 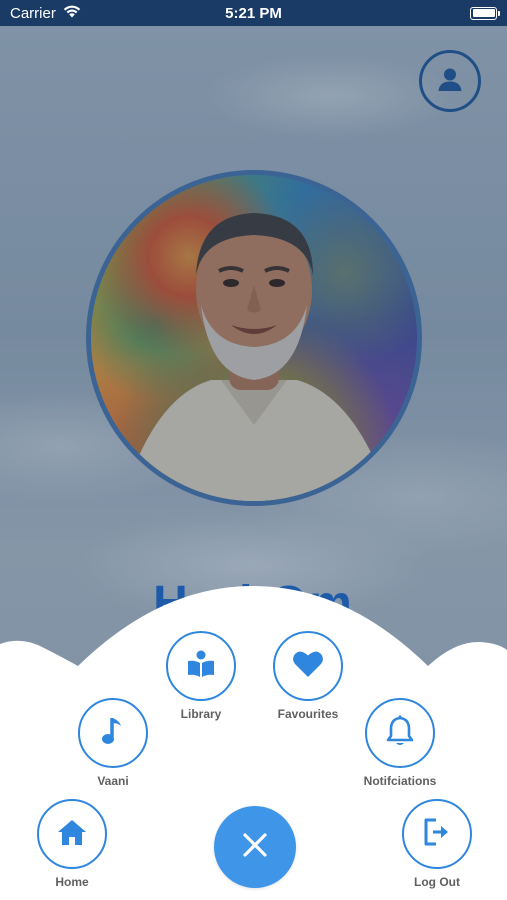 I want to click on favourites-button, so click(x=308, y=666).